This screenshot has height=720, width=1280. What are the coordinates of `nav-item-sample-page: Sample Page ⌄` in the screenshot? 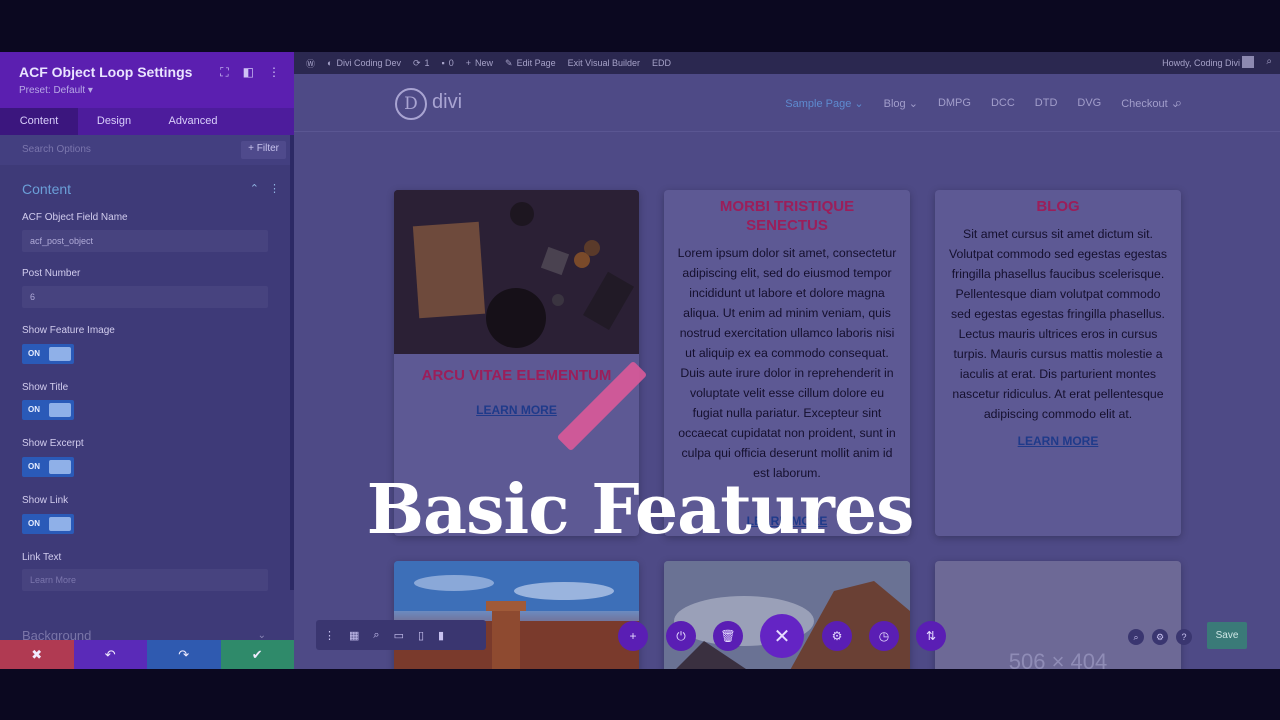 It's located at (824, 103).